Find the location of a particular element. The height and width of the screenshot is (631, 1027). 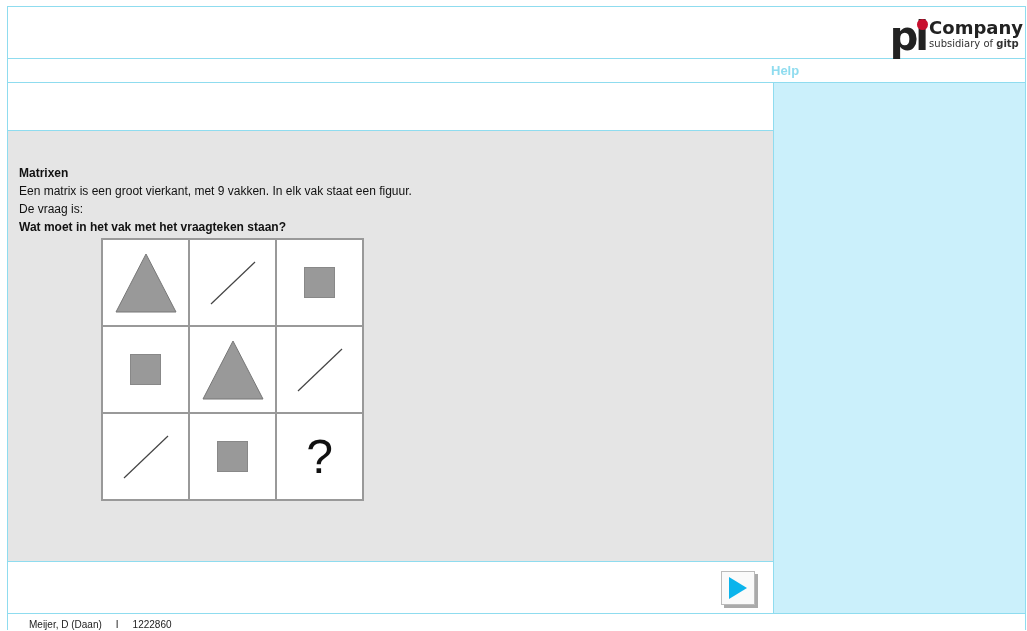

question-mark: ? is located at coordinates (319, 456).